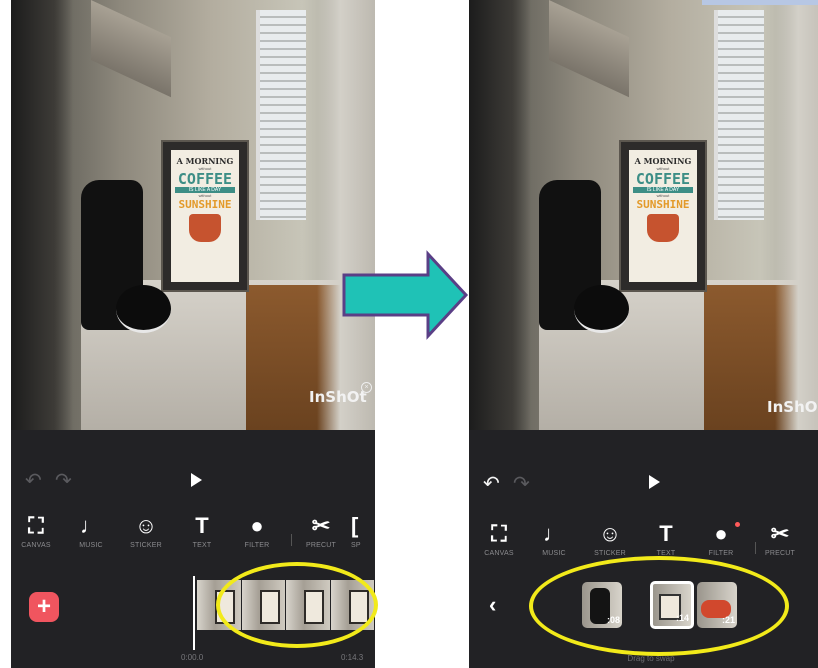 The height and width of the screenshot is (668, 818). What do you see at coordinates (194, 613) in the screenshot?
I see `playhead` at bounding box center [194, 613].